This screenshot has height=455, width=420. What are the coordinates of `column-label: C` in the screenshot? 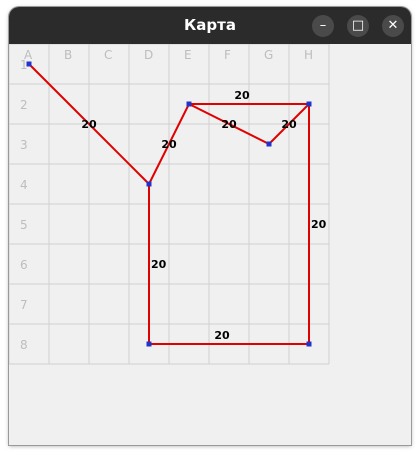 It's located at (108, 55).